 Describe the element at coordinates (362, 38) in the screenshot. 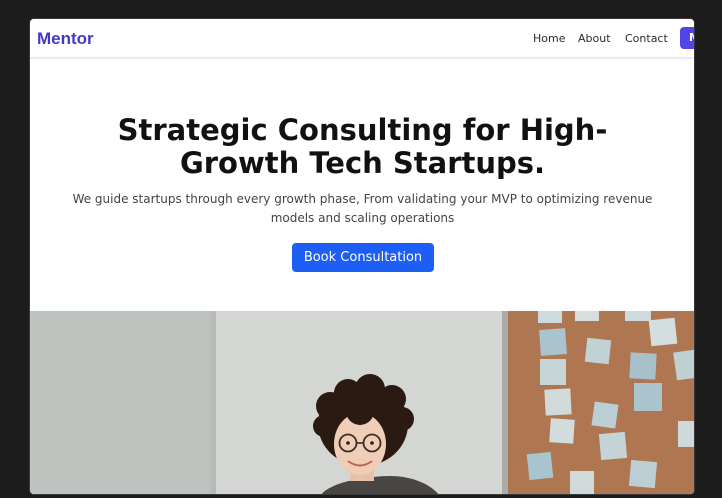

I see `navbar: Mentor Home About Contact M` at that location.